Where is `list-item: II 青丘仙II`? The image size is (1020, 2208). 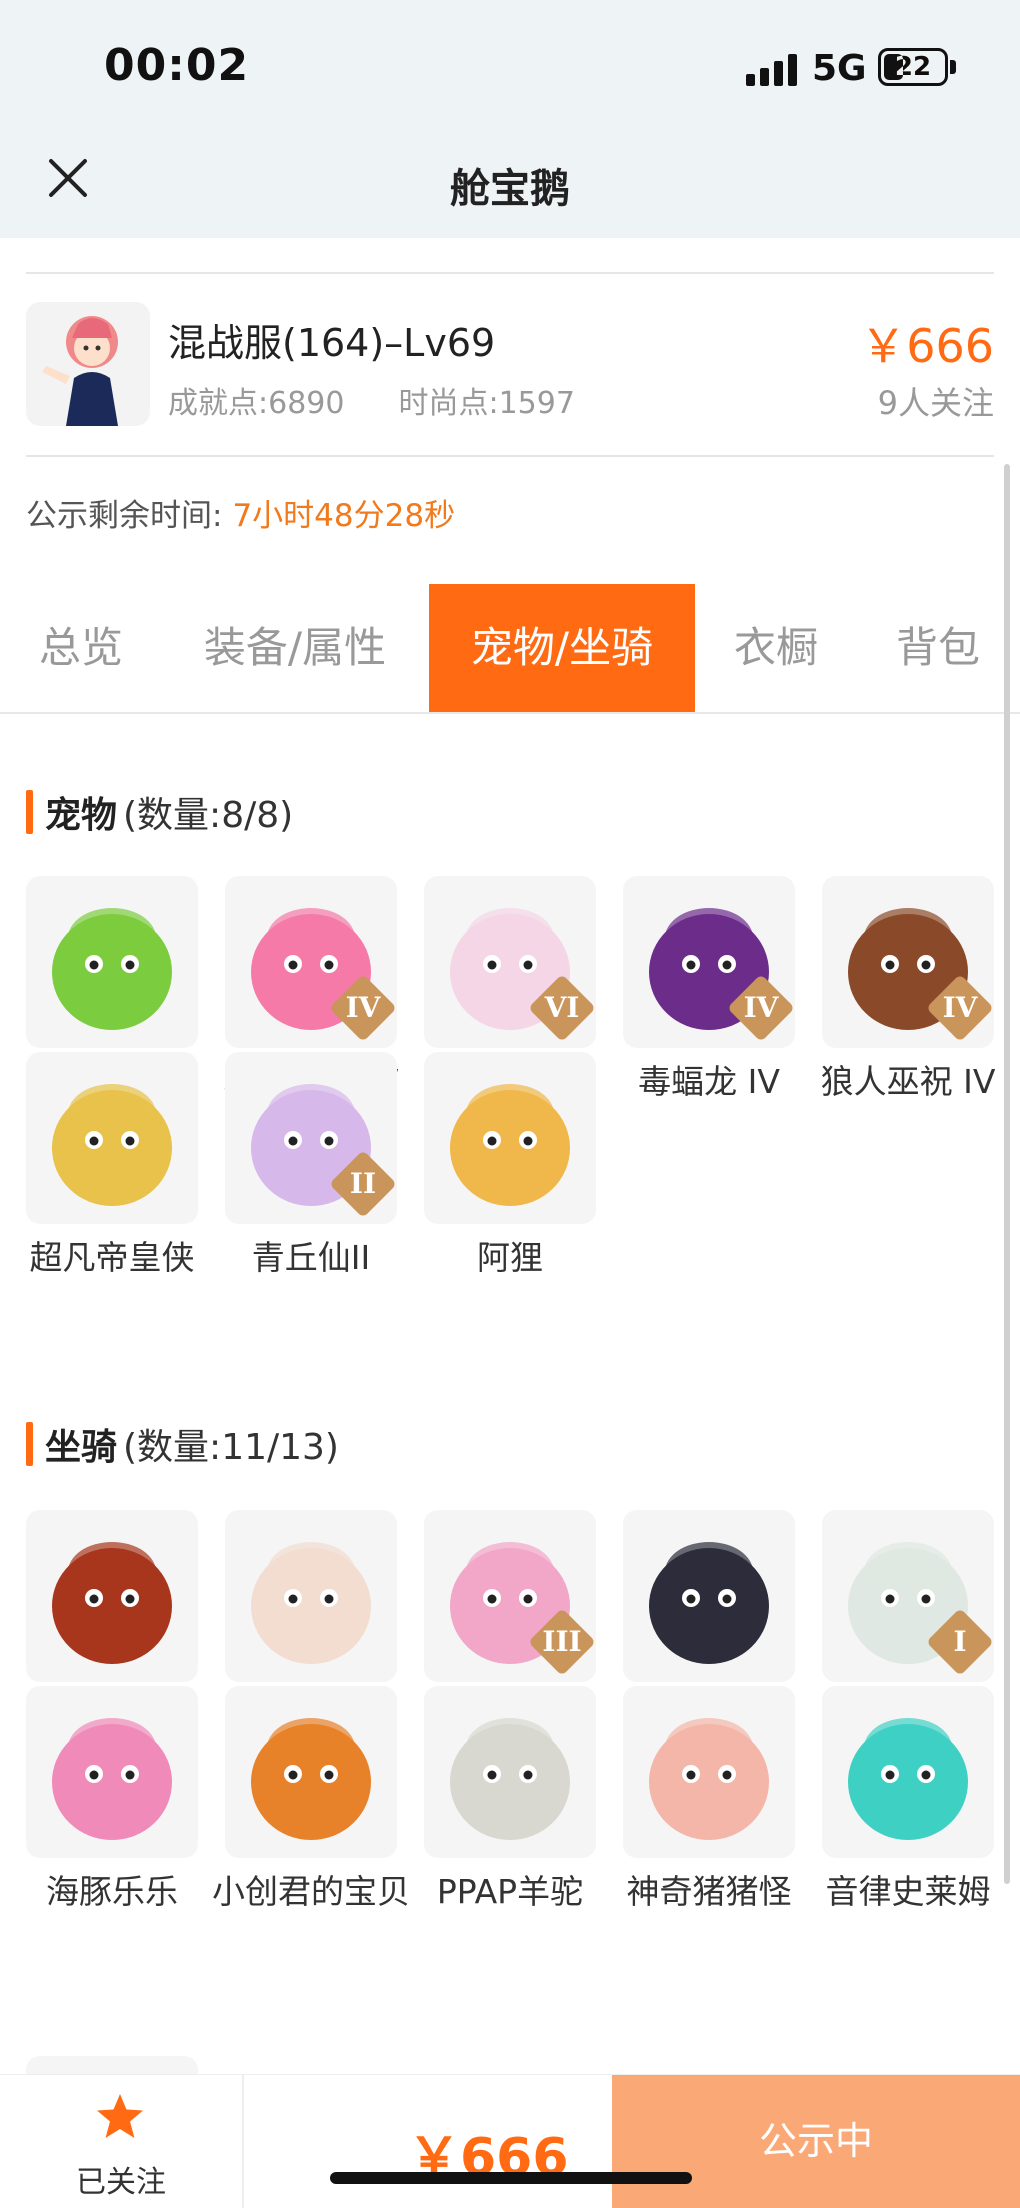
list-item: II 青丘仙II is located at coordinates (311, 1166).